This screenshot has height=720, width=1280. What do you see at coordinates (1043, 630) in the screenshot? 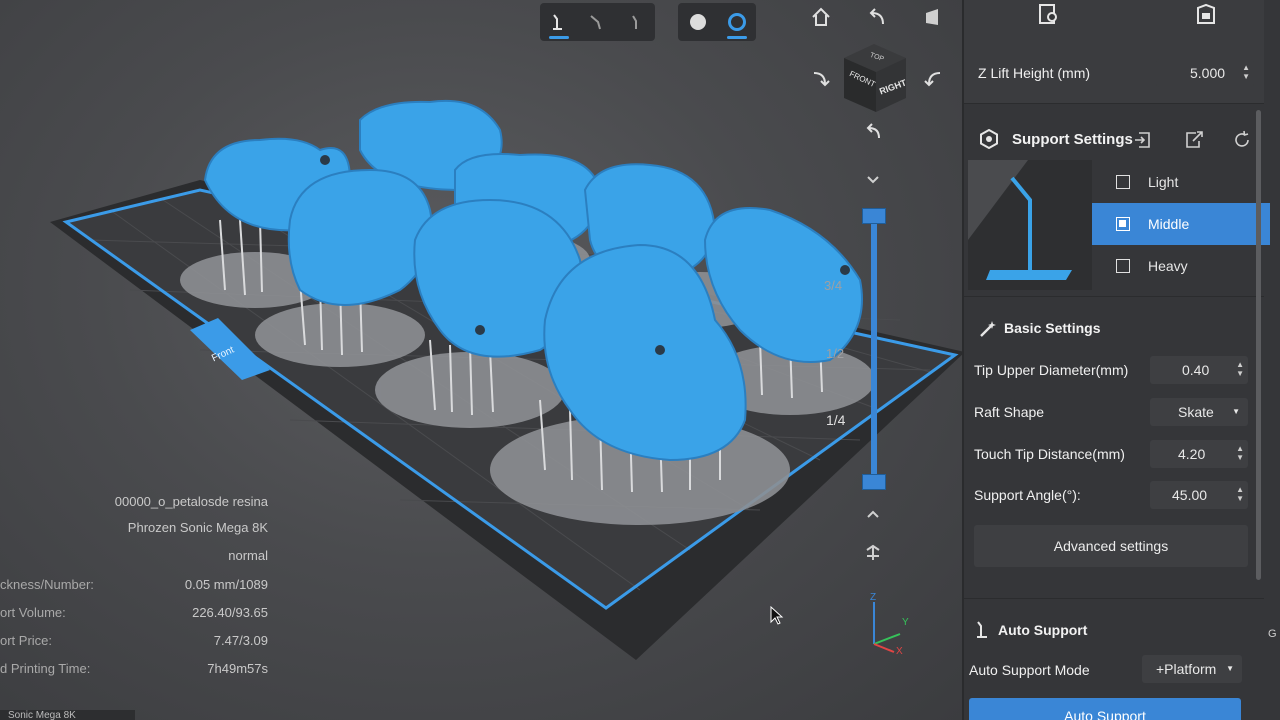
I see `auto-support-title: Auto Support` at bounding box center [1043, 630].